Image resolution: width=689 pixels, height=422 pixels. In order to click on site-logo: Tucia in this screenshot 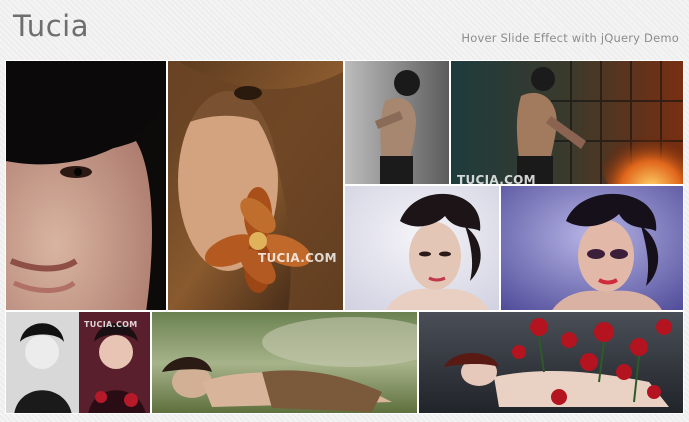, I will do `click(51, 26)`.